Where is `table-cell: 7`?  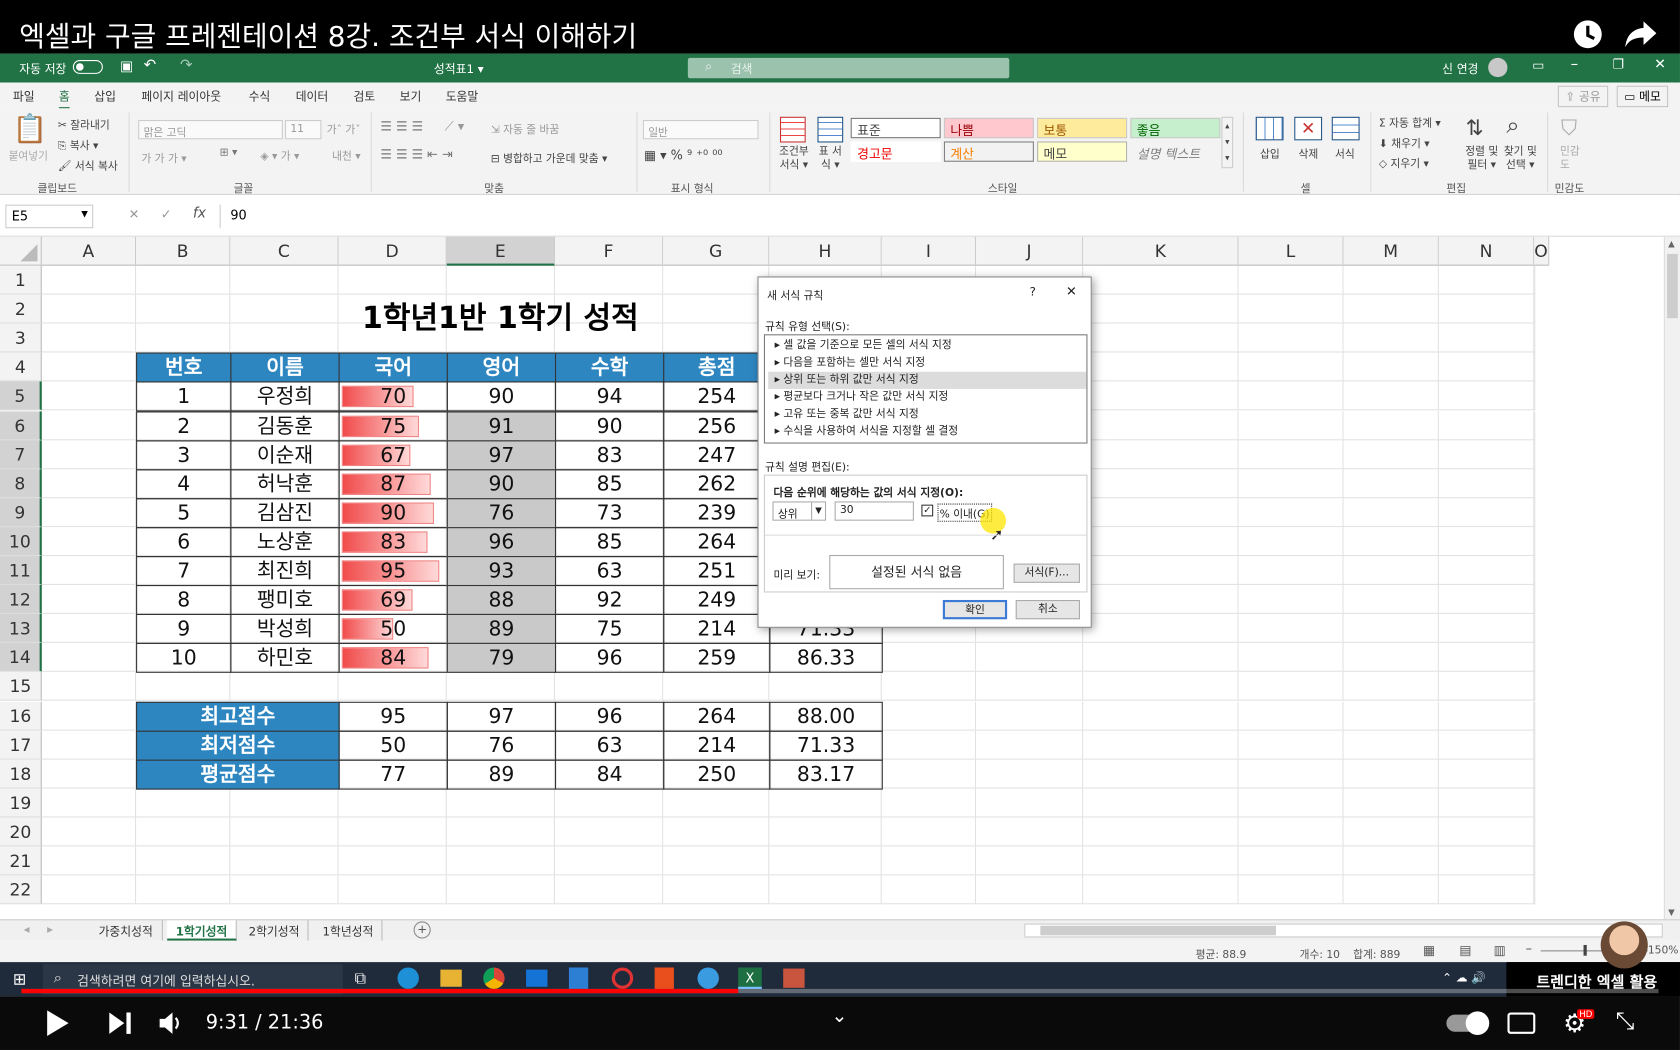
table-cell: 7 is located at coordinates (184, 571).